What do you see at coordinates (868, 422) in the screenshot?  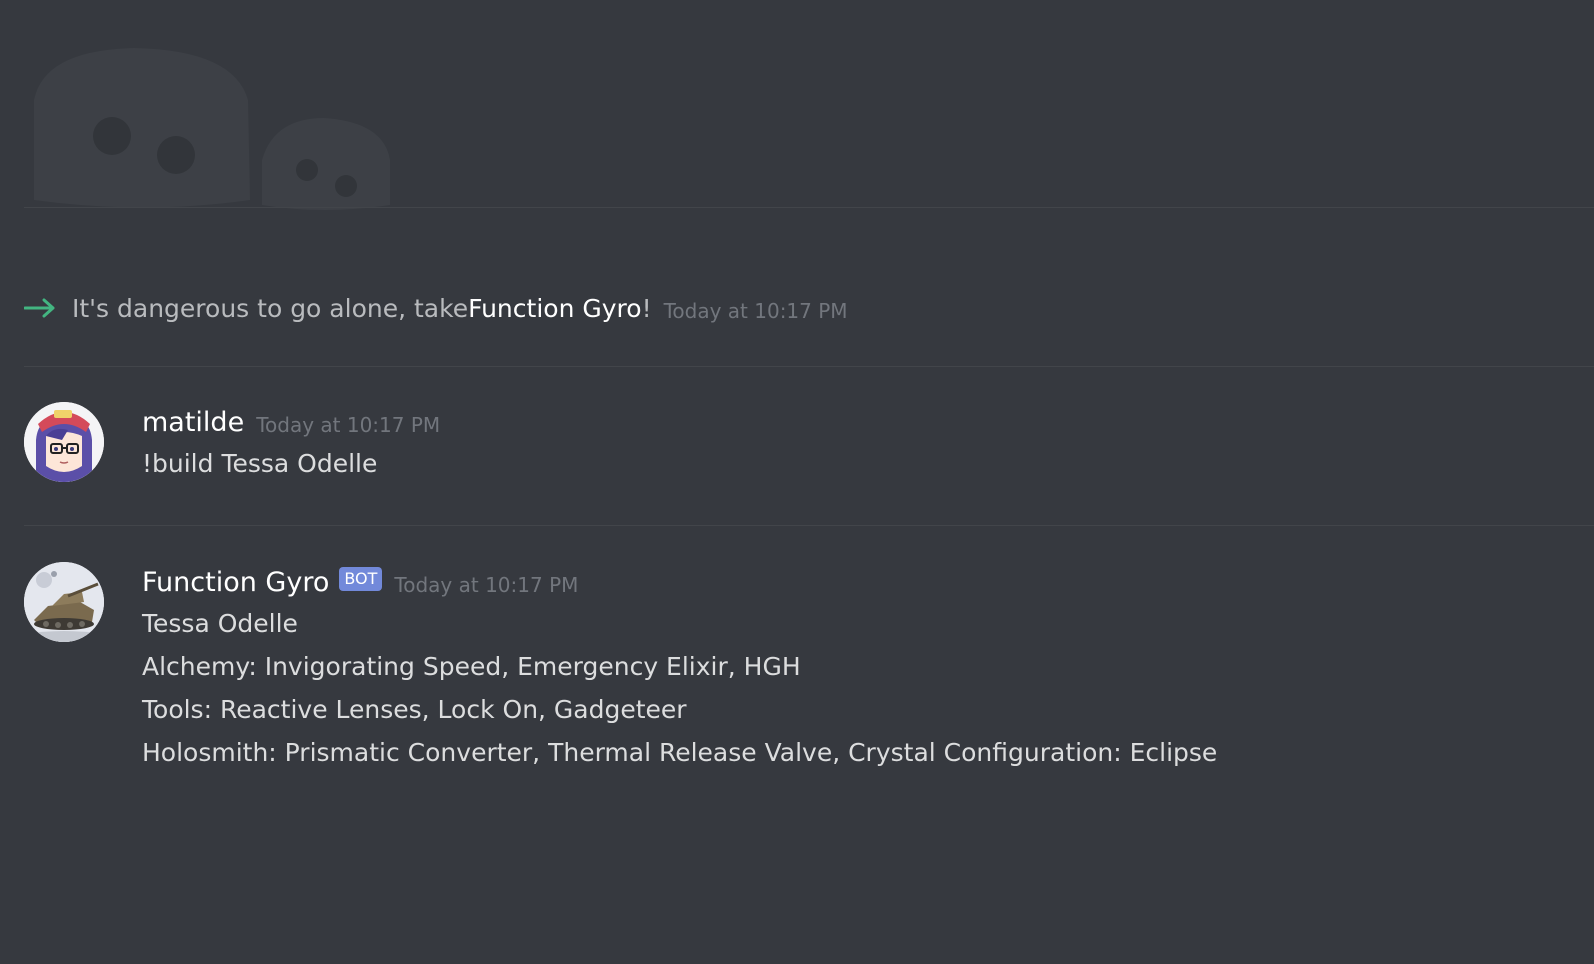 I see `message-header: matilde Today at 10:17 PM` at bounding box center [868, 422].